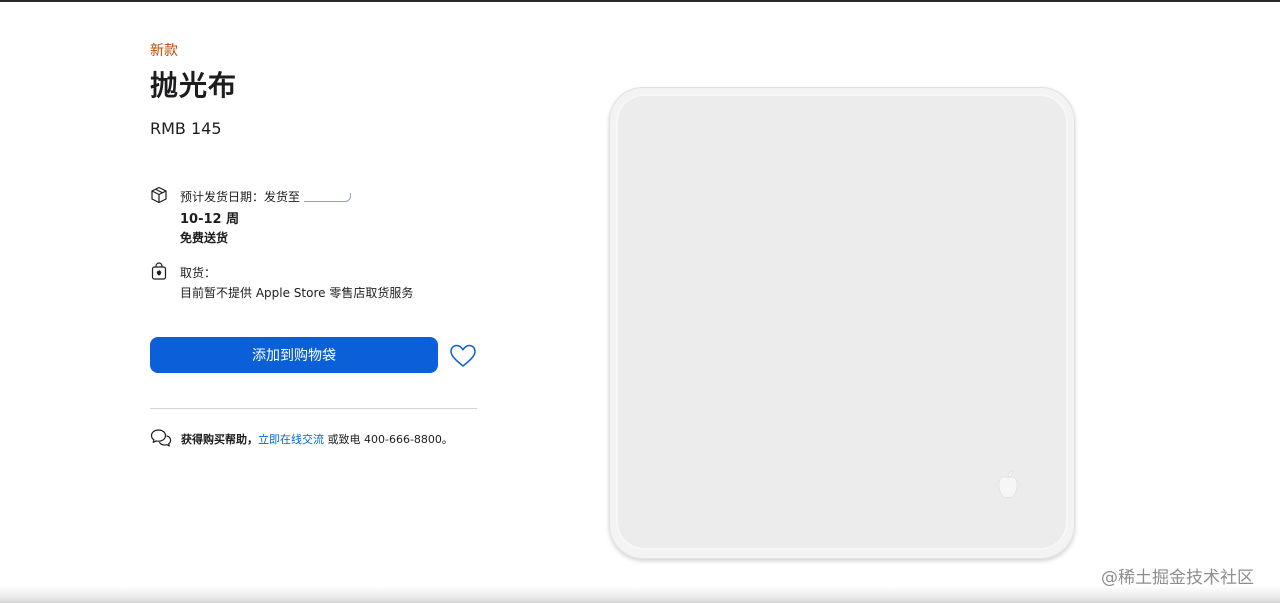 The image size is (1280, 603). What do you see at coordinates (294, 355) in the screenshot?
I see `add-to-bag-button: 添加到购物袋` at bounding box center [294, 355].